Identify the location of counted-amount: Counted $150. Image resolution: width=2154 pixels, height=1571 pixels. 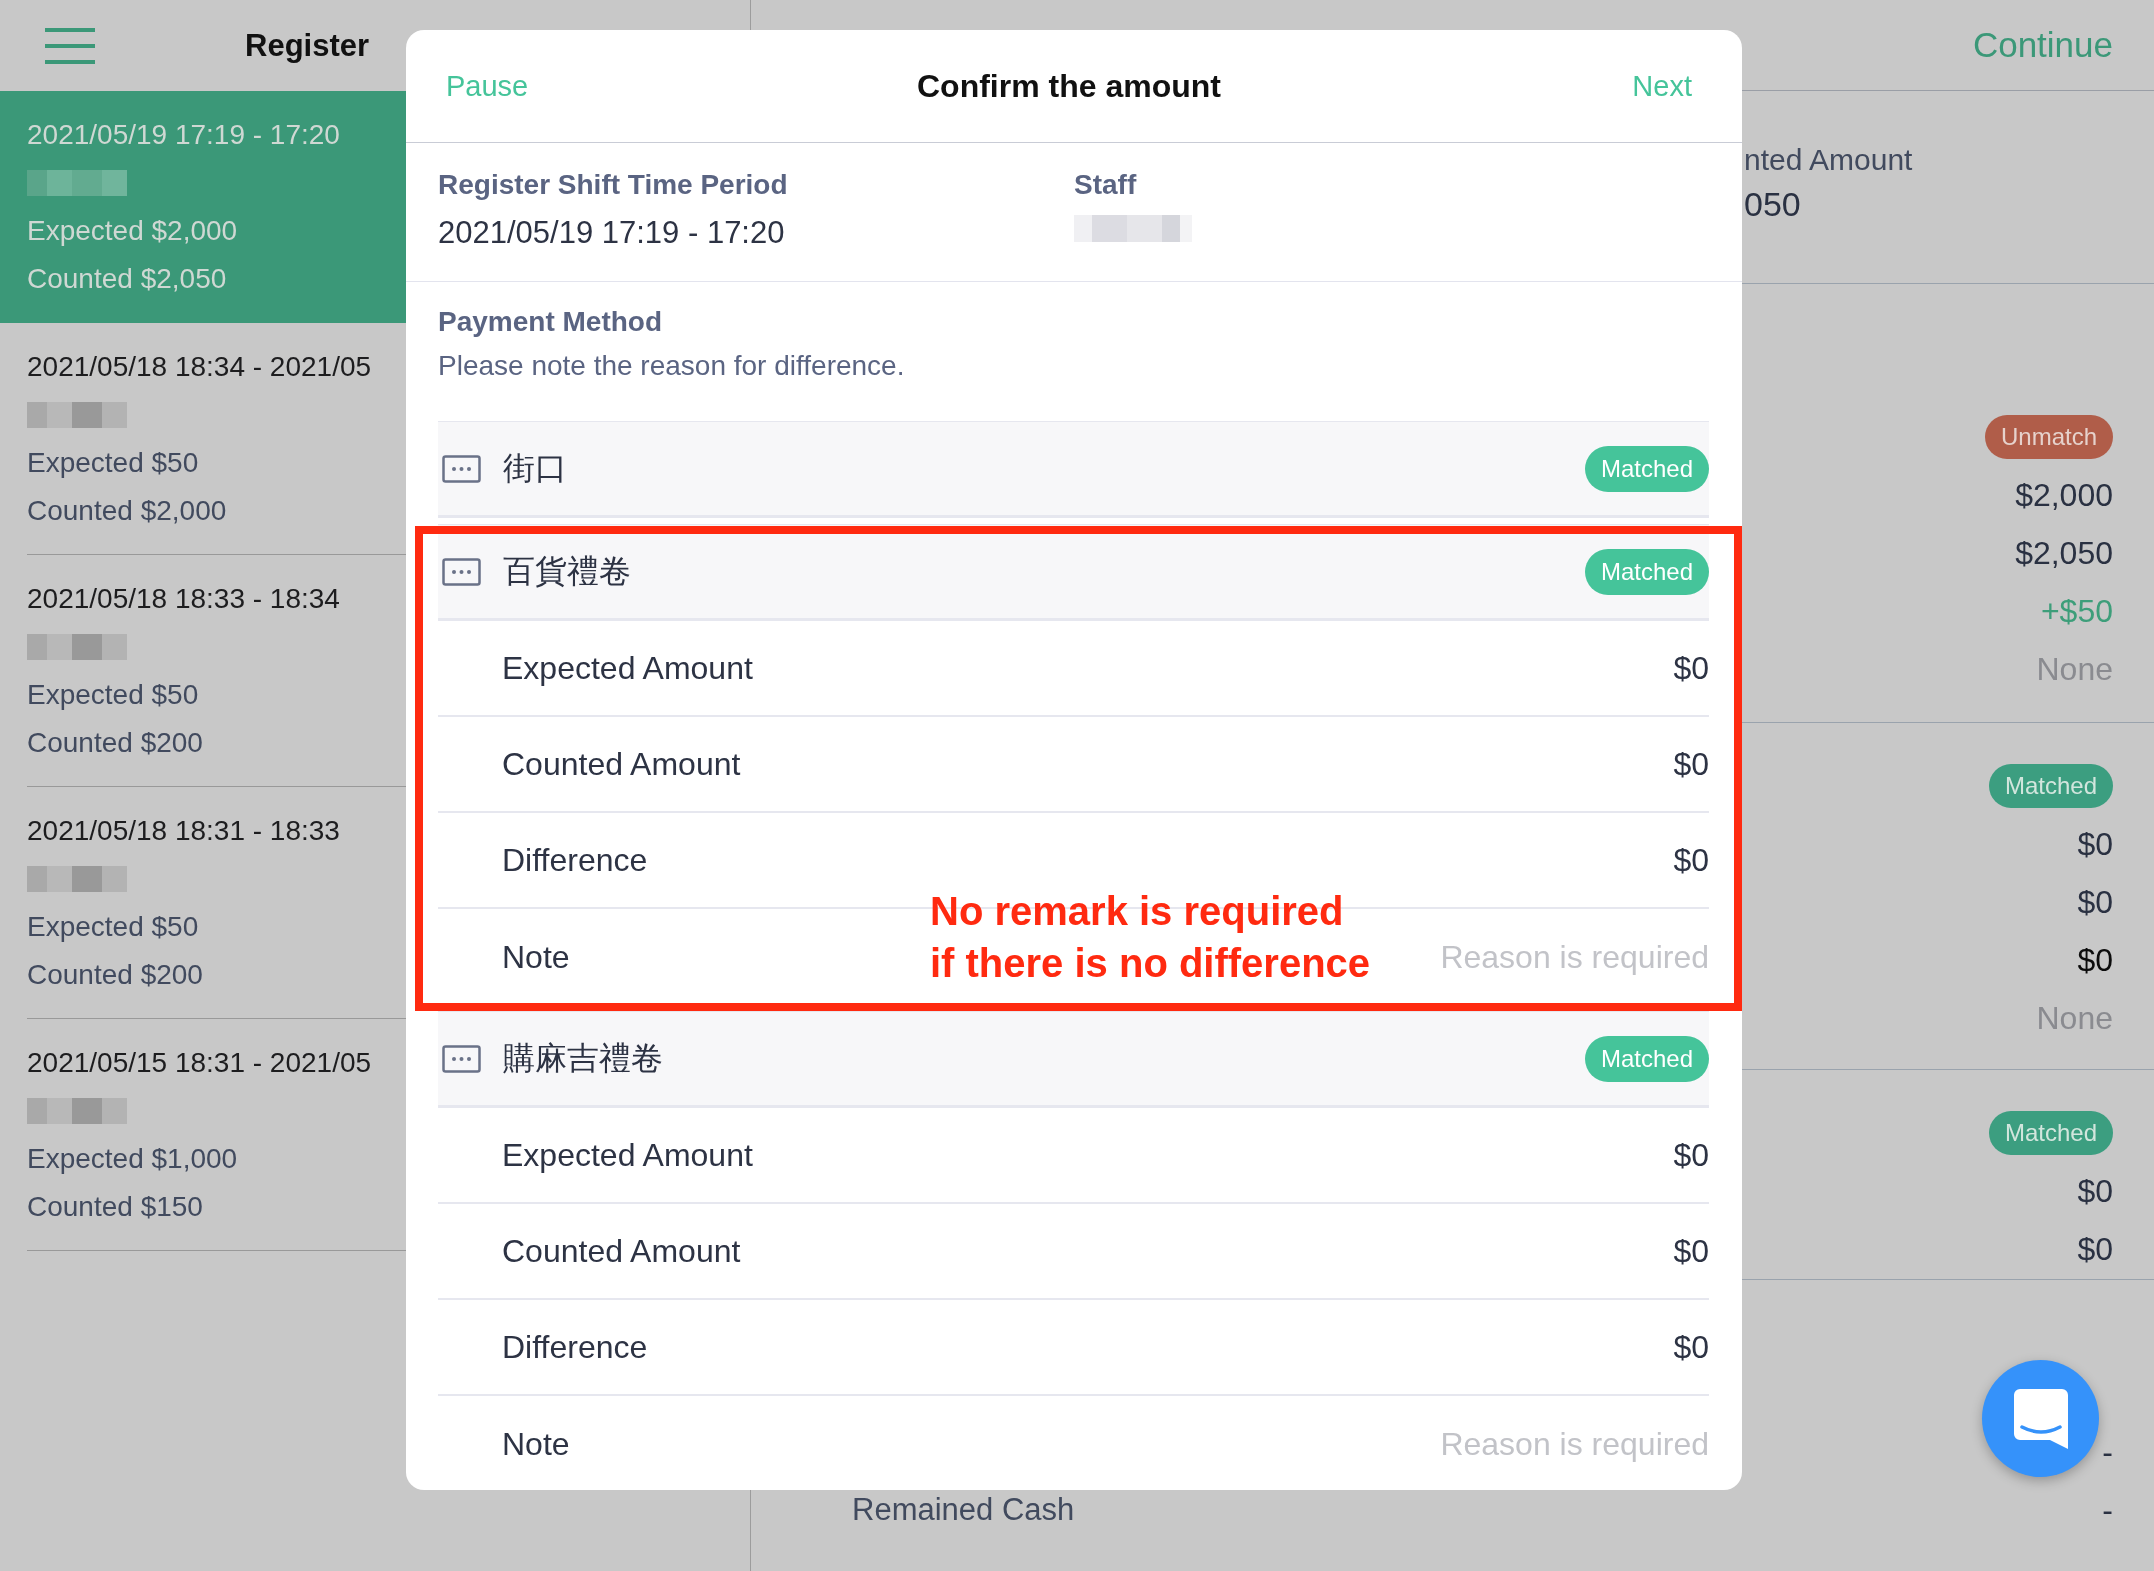
(115, 1207).